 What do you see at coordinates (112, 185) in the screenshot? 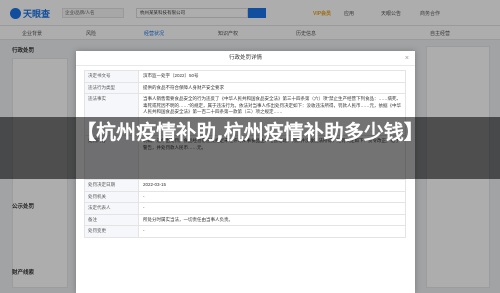
I see `row-key: 处罚决定日期` at bounding box center [112, 185].